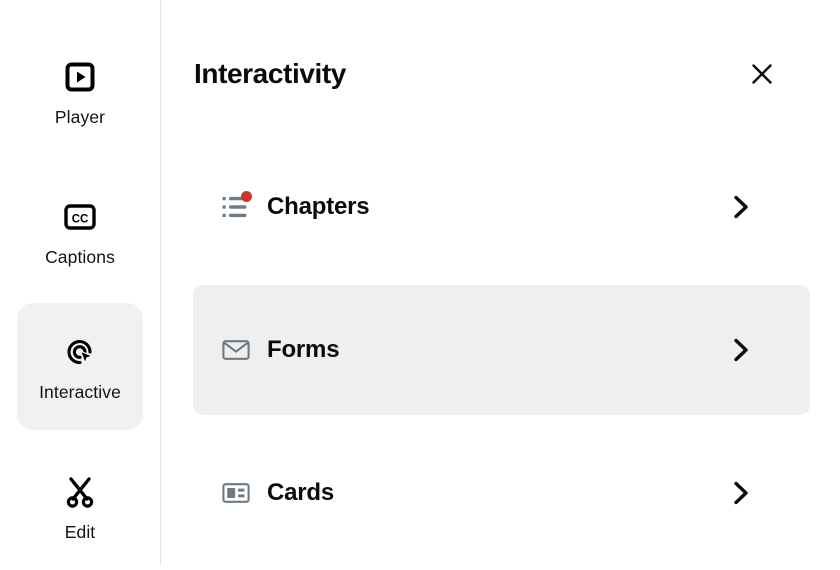  I want to click on sidebar-item-label: Interactive, so click(80, 391).